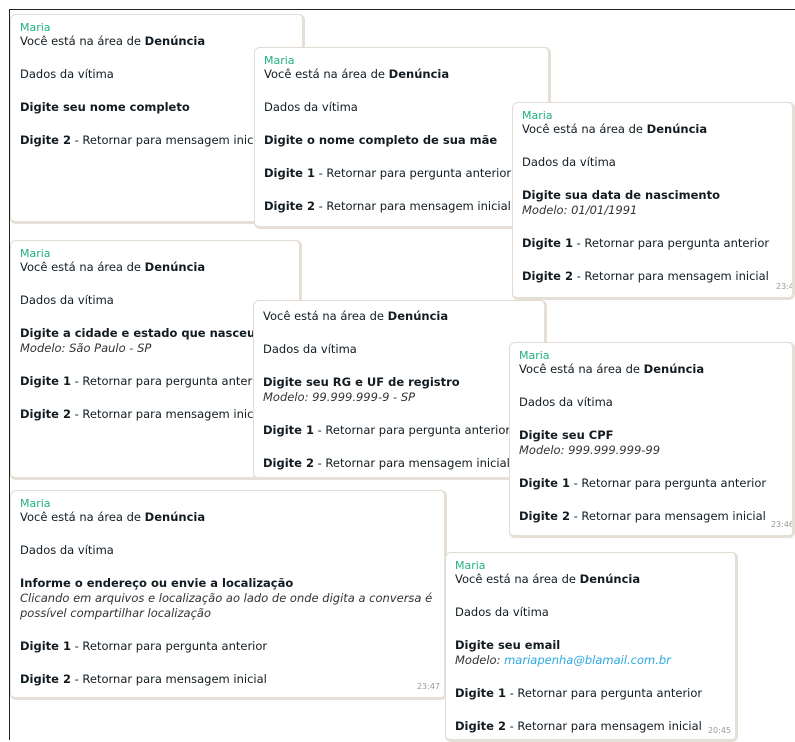  Describe the element at coordinates (785, 286) in the screenshot. I see `message-time: 23:4` at that location.